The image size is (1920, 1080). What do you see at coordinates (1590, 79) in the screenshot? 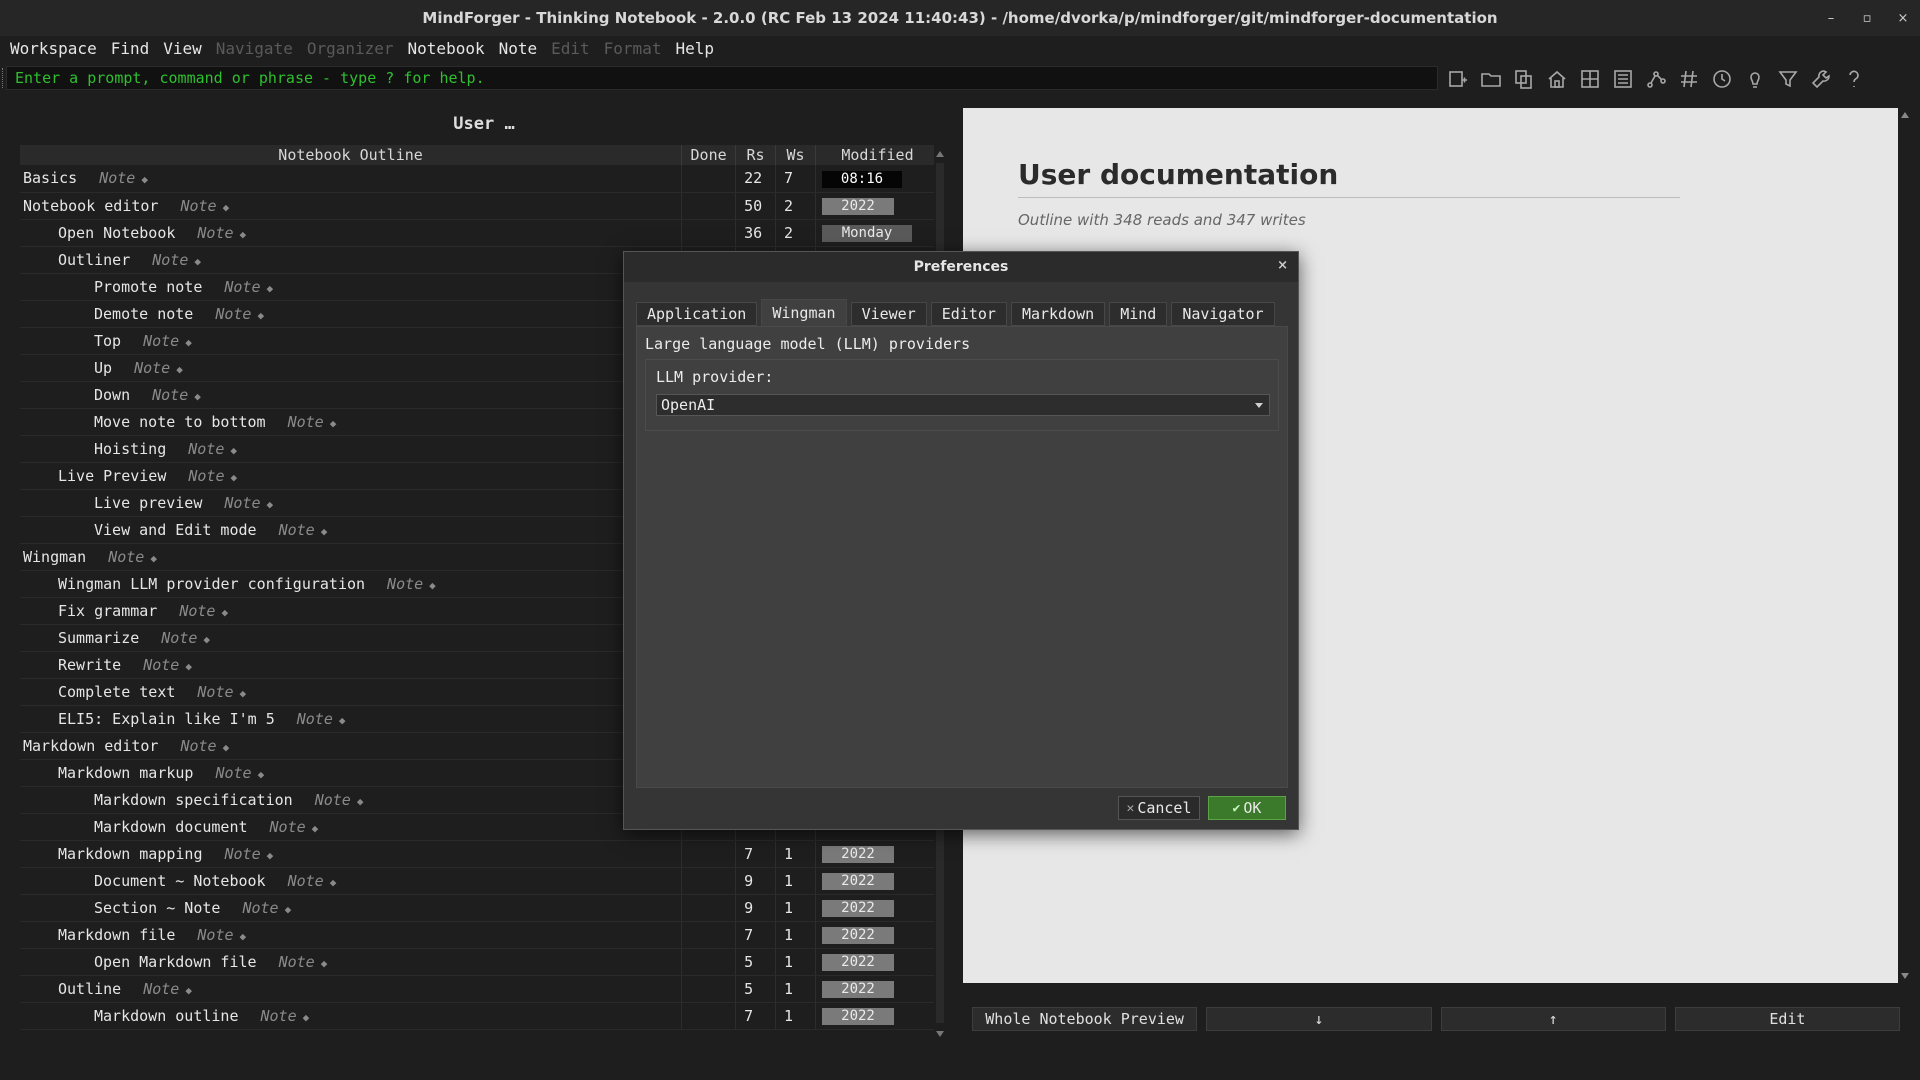
I see `grid-icon` at bounding box center [1590, 79].